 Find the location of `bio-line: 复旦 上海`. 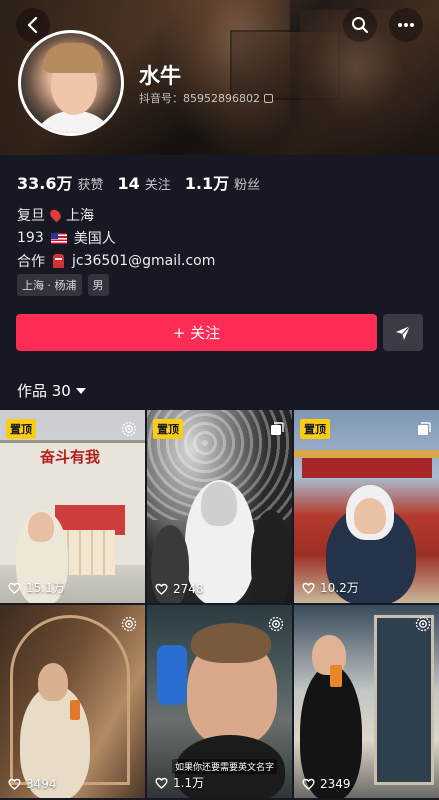

bio-line: 复旦 上海 is located at coordinates (55, 215).